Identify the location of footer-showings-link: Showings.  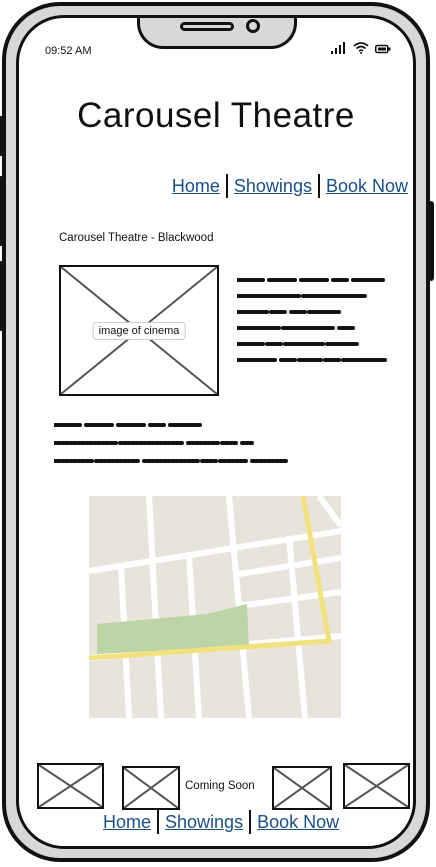
(204, 822).